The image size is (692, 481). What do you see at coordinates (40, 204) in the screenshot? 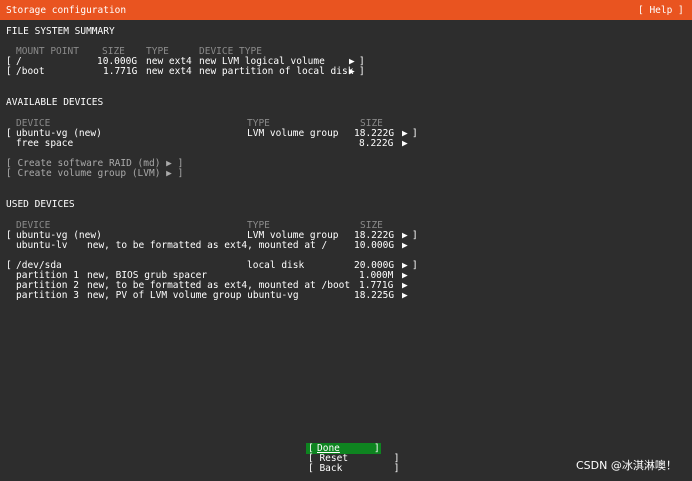
I see `used-heading: USED DEVICES` at bounding box center [40, 204].